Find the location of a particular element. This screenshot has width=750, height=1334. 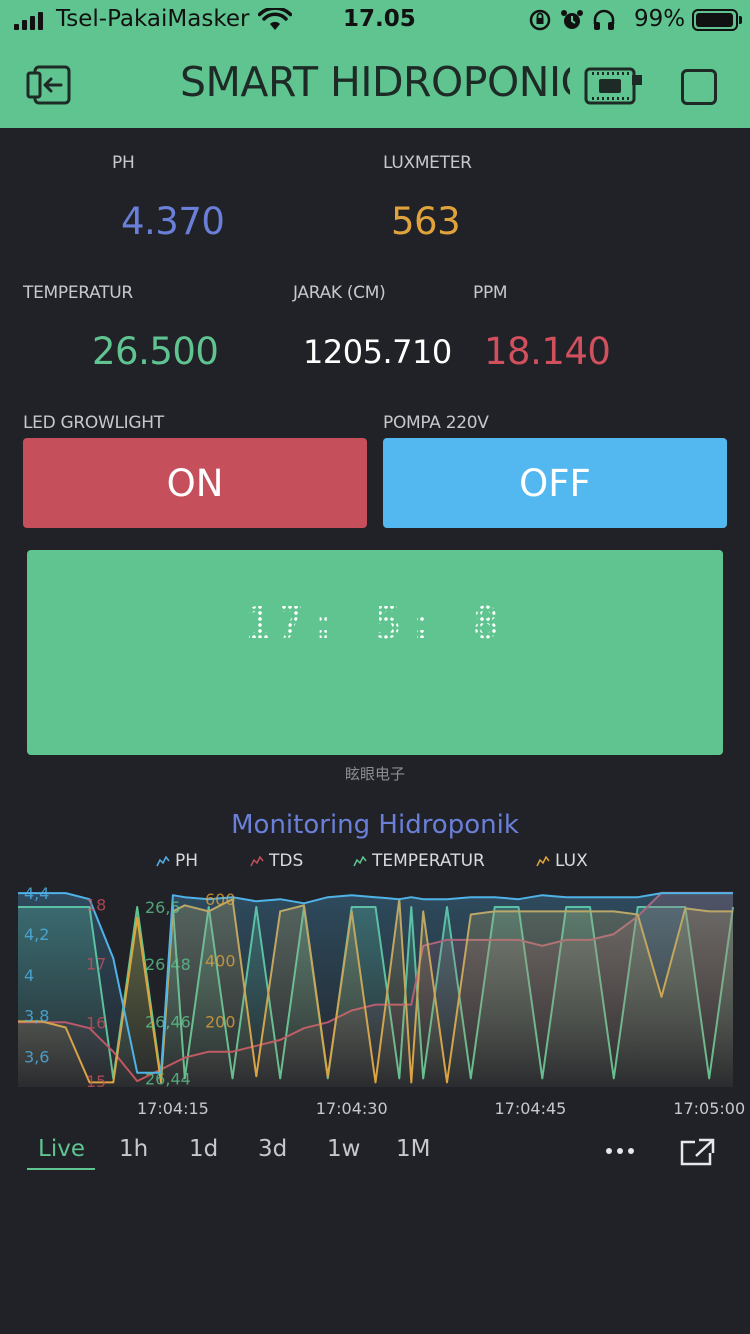

led-growlight-label: LED GROWLIGHT is located at coordinates (93, 423).